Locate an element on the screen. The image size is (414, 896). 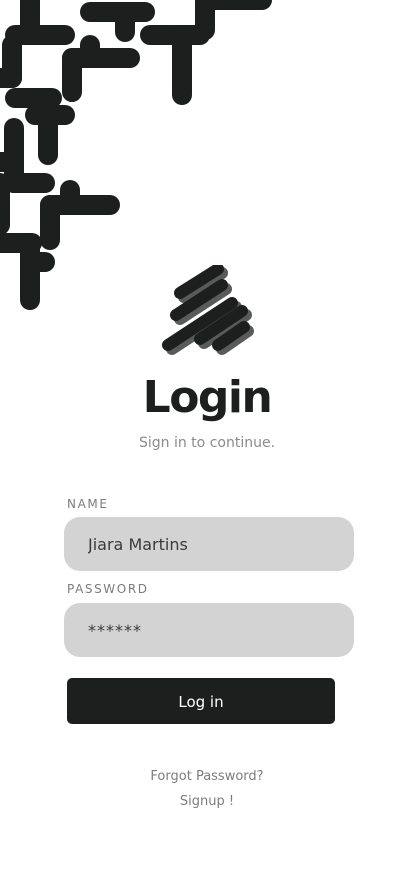
name-label: NAME is located at coordinates (88, 504).